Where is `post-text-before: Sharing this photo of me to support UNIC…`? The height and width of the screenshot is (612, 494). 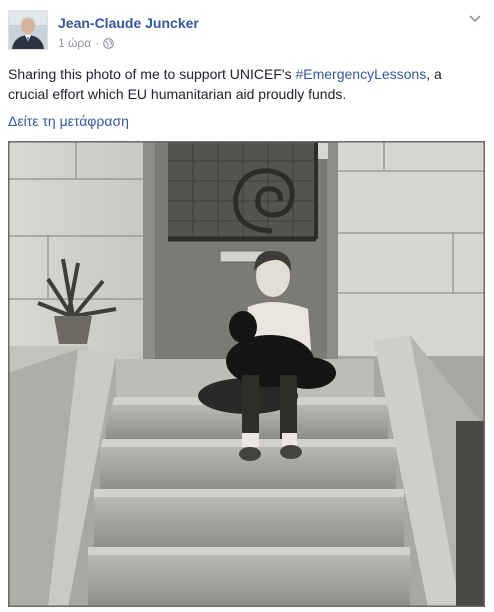
post-text-before: Sharing this photo of me to support UNIC… is located at coordinates (152, 74).